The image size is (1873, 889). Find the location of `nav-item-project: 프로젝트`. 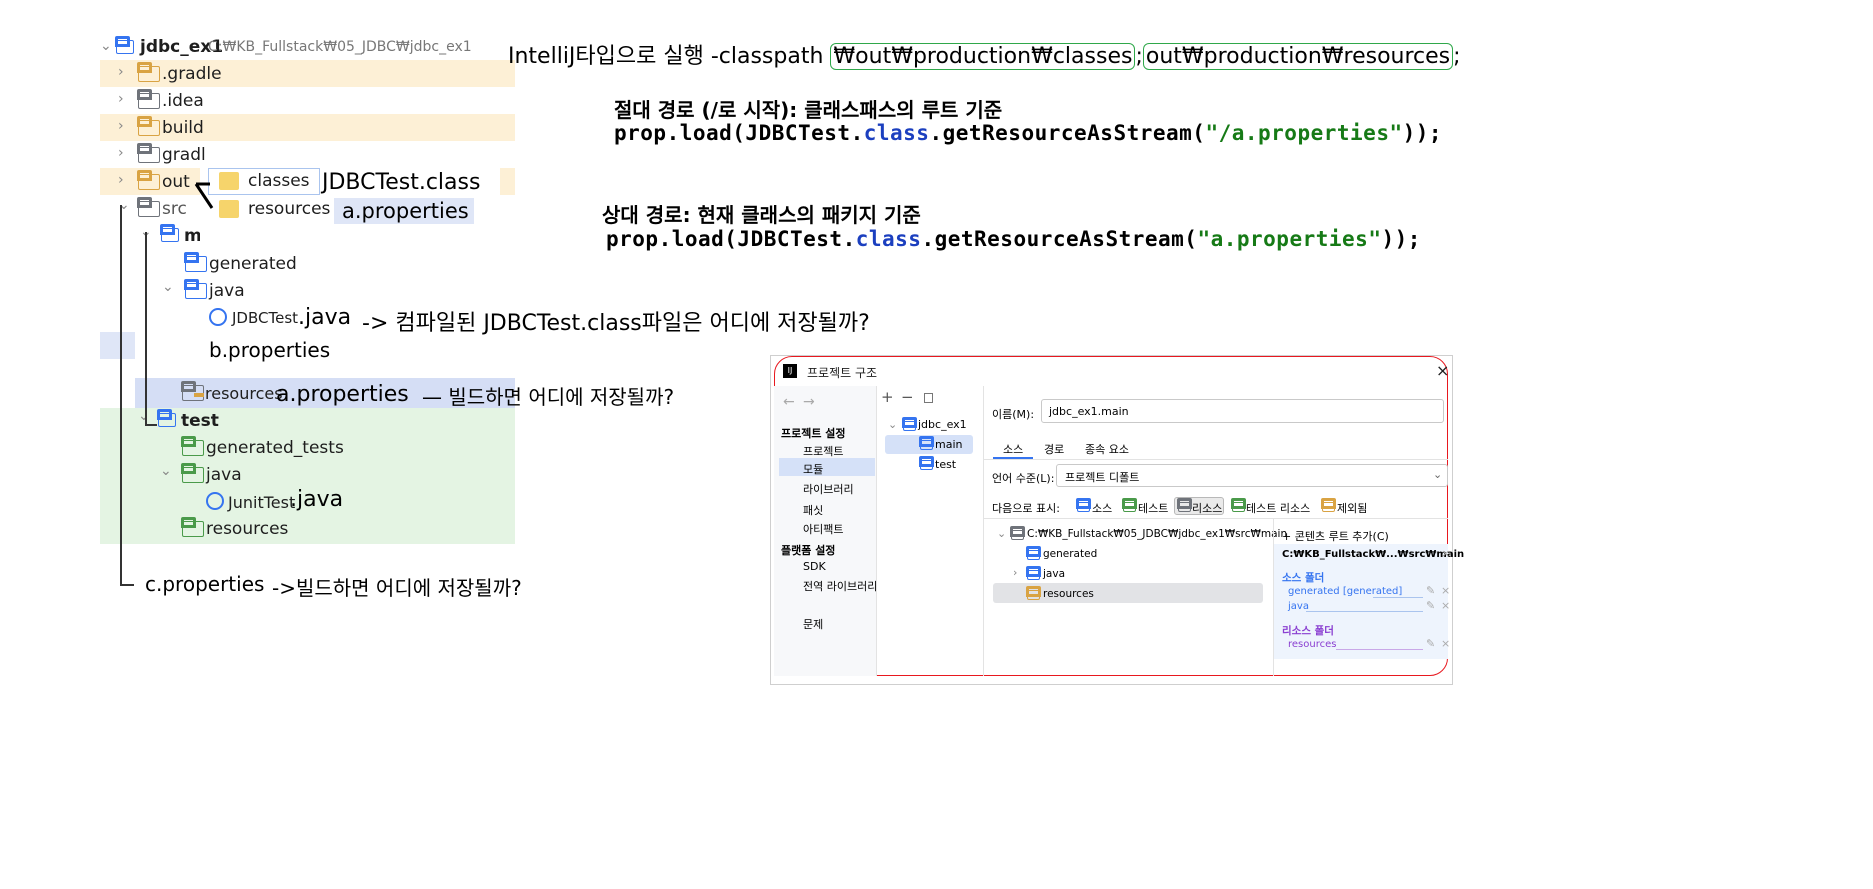

nav-item-project: 프로젝트 is located at coordinates (823, 451).